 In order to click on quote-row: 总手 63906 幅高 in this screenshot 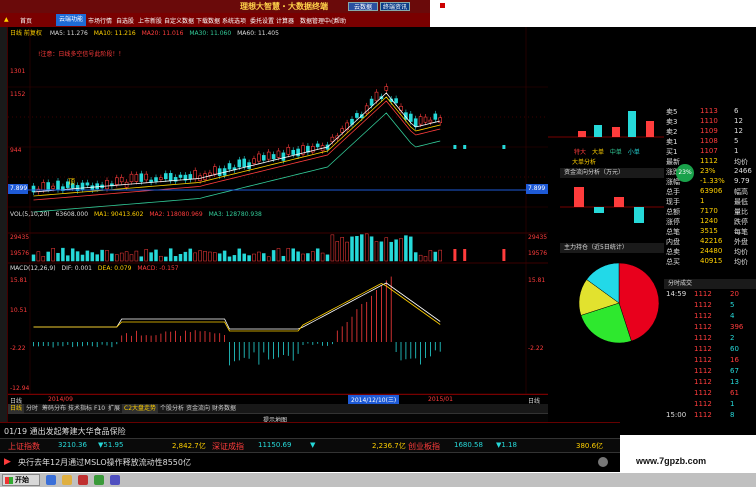, I will do `click(710, 192)`.